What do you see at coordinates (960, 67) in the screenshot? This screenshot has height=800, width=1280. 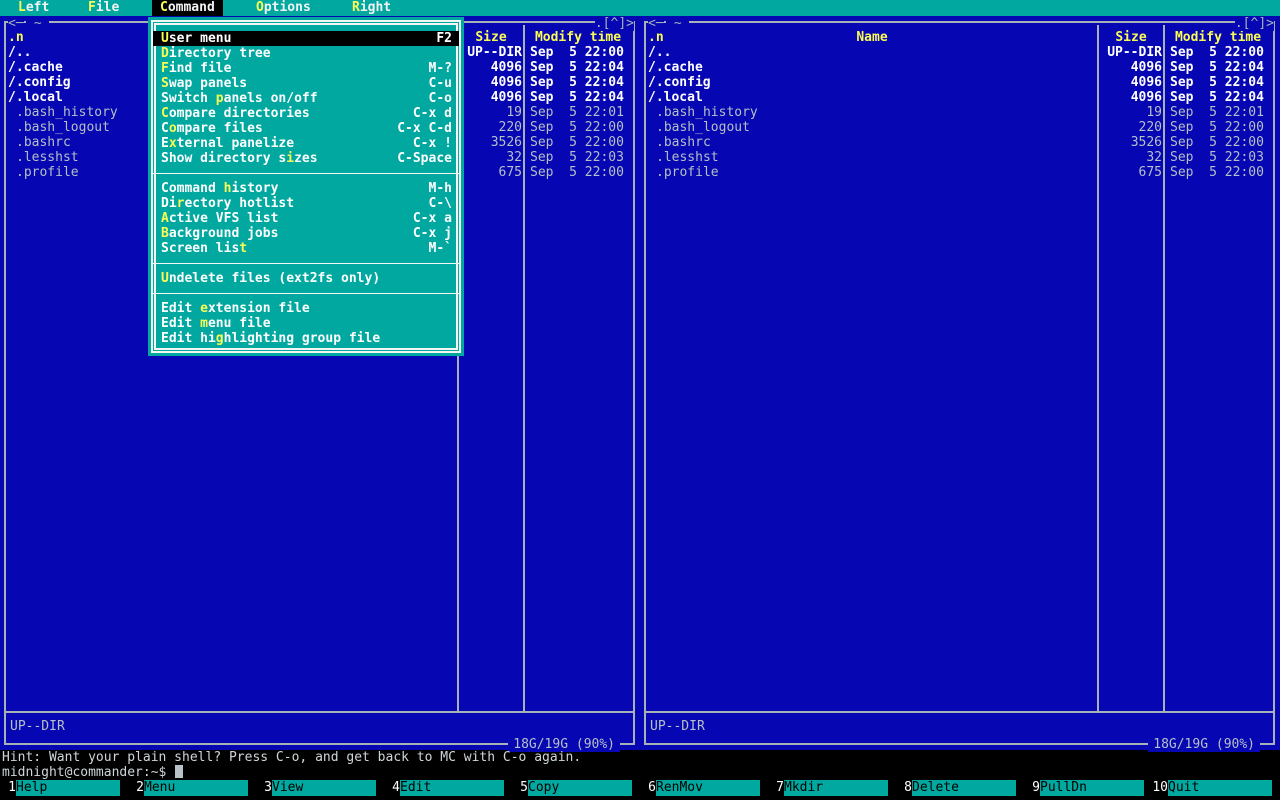 I see `file-row-cache: /.cache 4096 Sep 5 22:04` at bounding box center [960, 67].